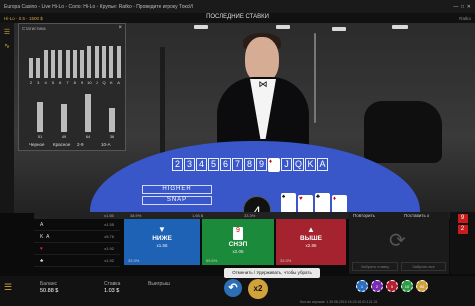 The image size is (475, 306). What do you see at coordinates (80, 144) in the screenshot?
I see `group-bar-label: 2-9` at bounding box center [80, 144].